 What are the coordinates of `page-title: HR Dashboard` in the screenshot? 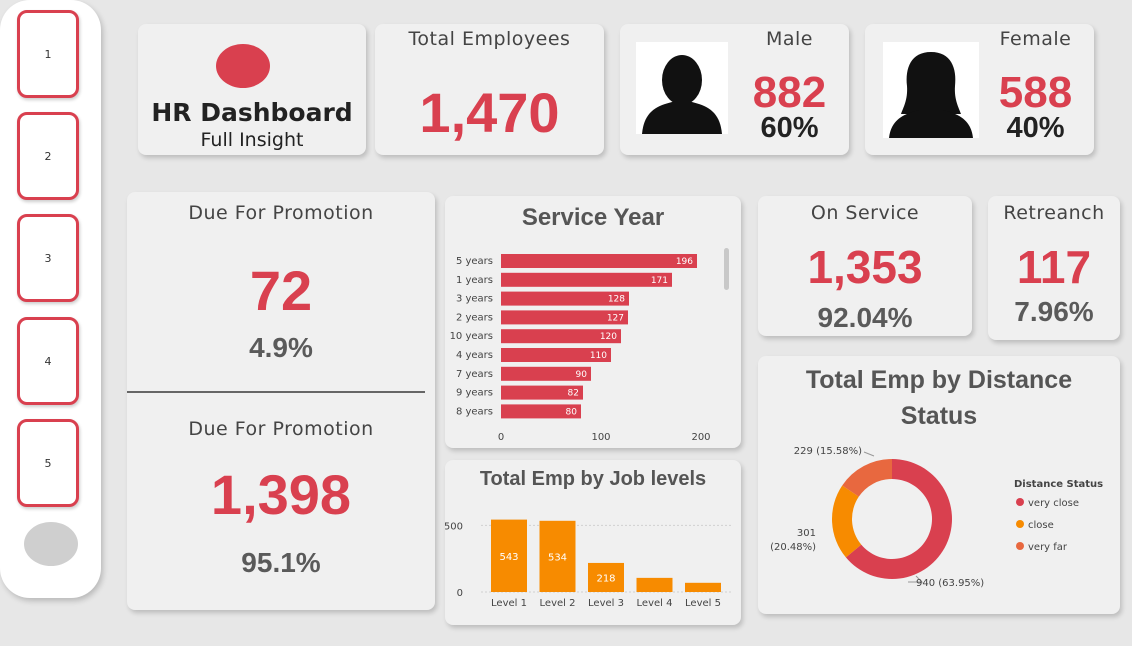 It's located at (252, 112).